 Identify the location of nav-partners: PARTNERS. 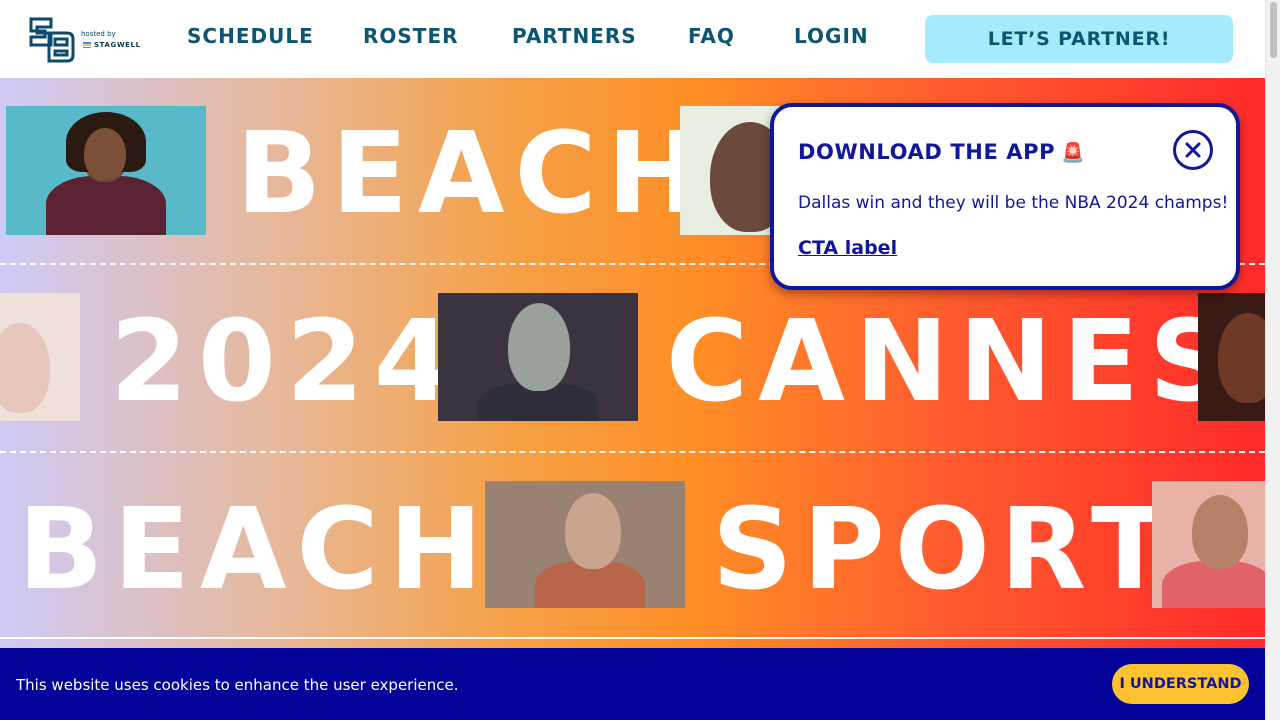
(574, 36).